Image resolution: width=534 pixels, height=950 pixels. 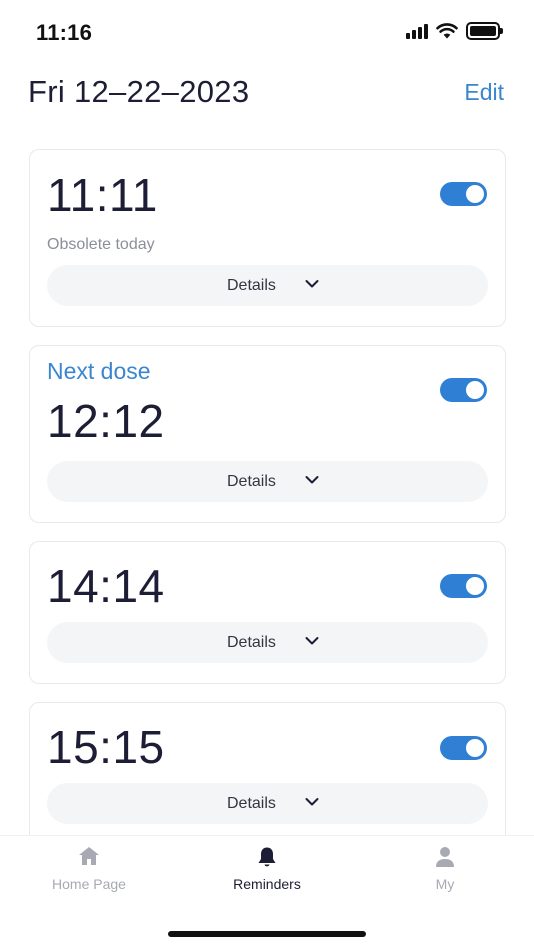 I want to click on status-icons, so click(x=454, y=31).